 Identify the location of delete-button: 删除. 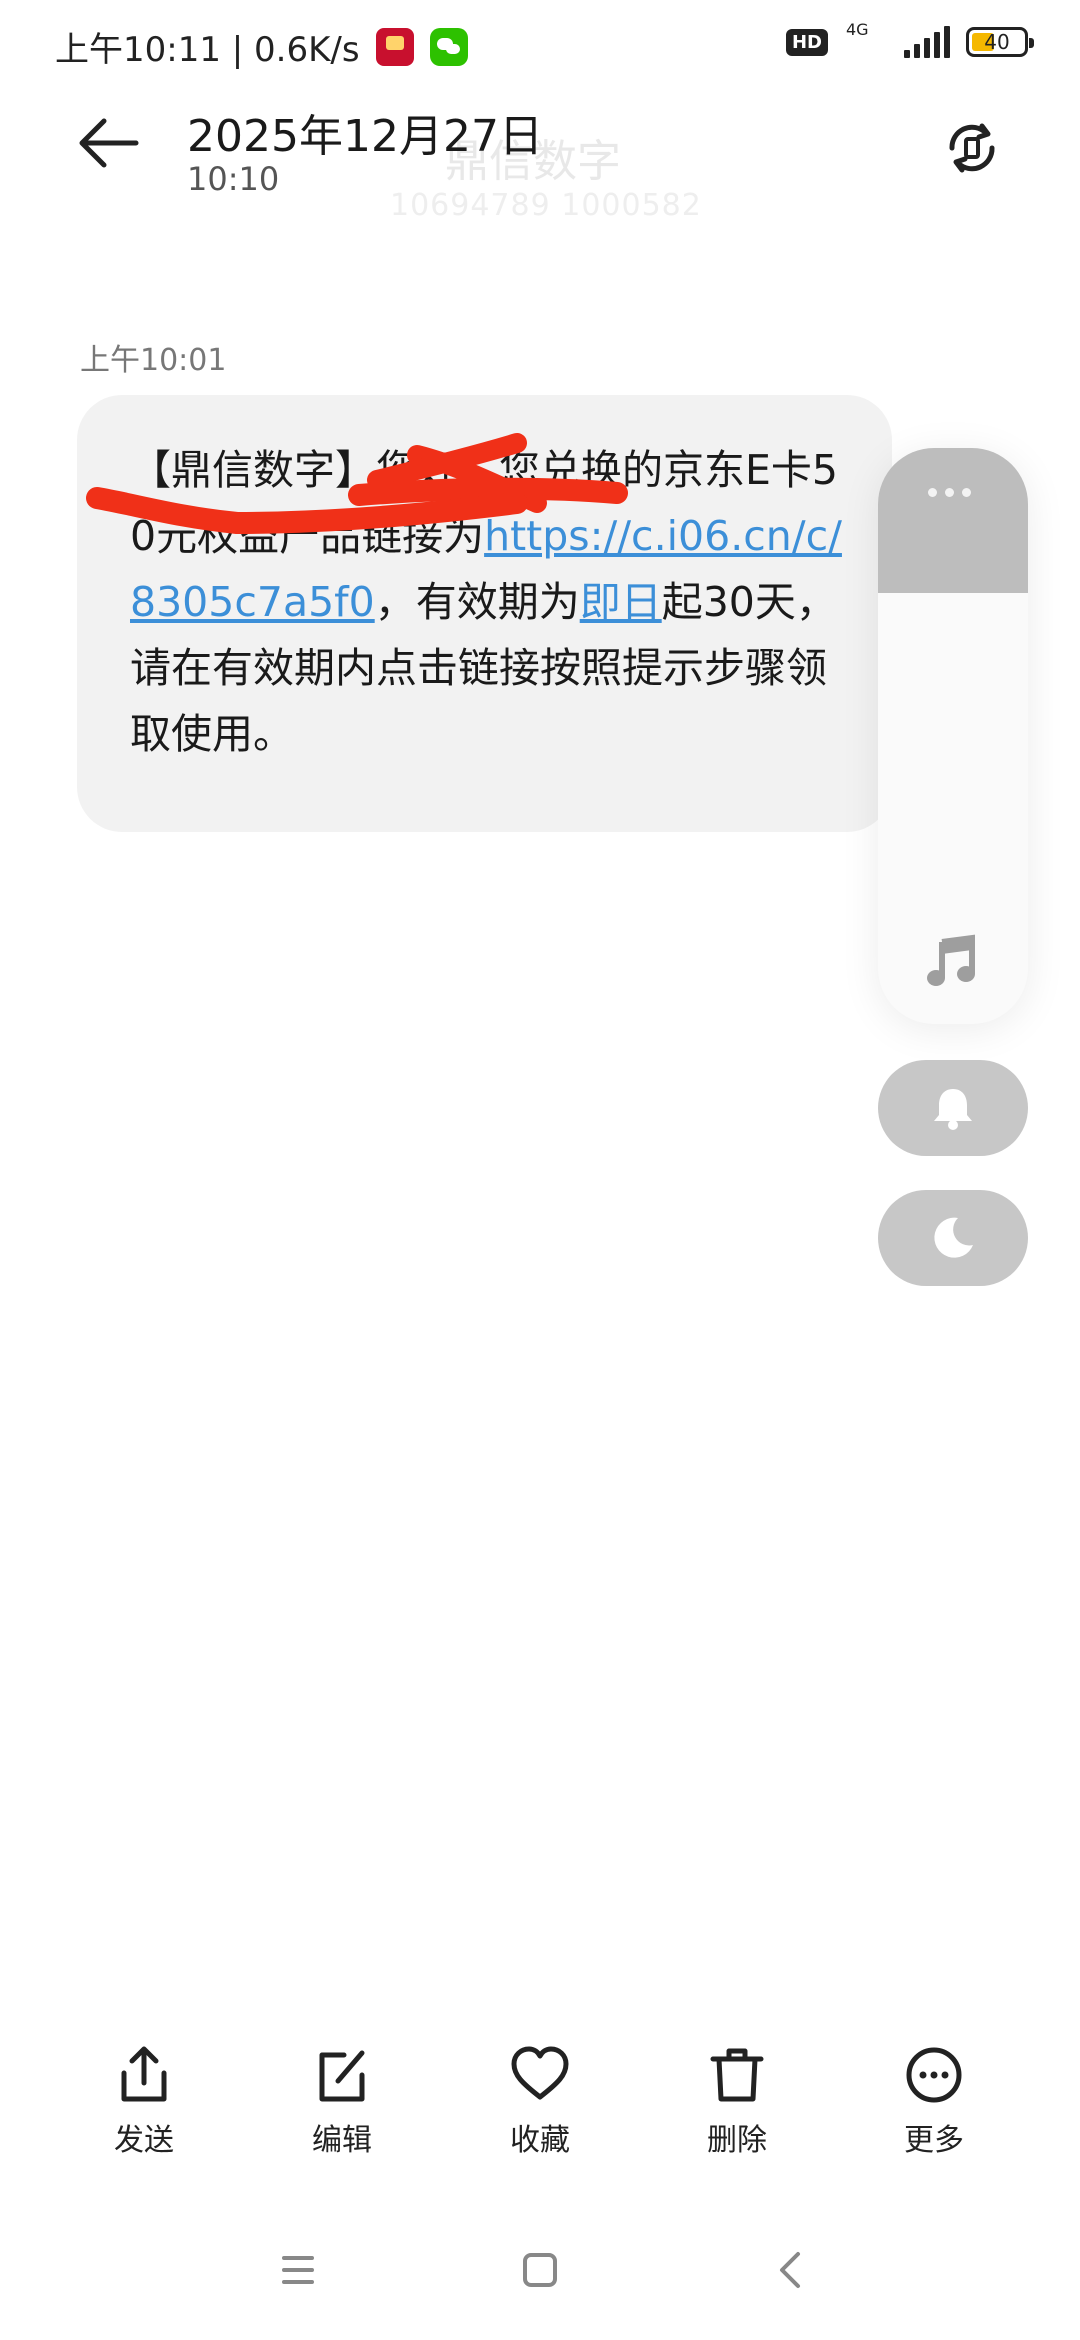
(737, 2102).